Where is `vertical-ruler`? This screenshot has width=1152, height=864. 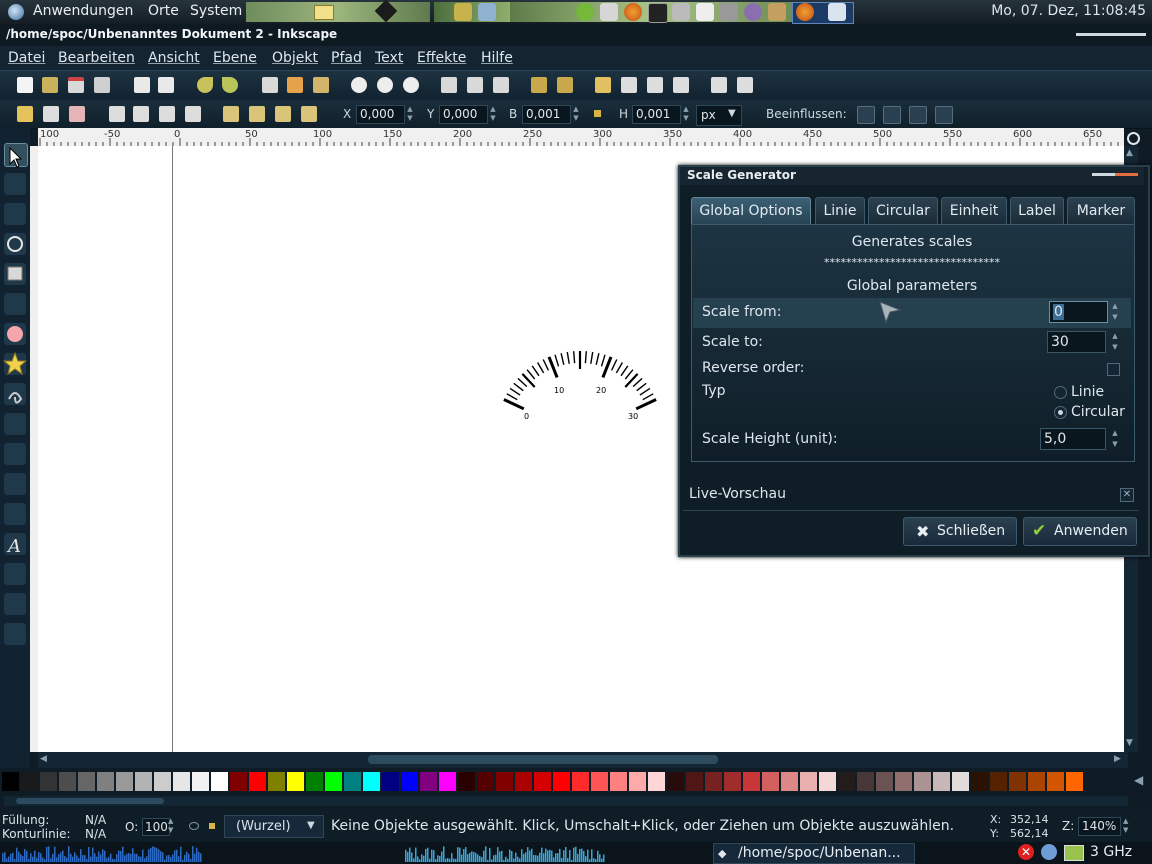
vertical-ruler is located at coordinates (34, 449).